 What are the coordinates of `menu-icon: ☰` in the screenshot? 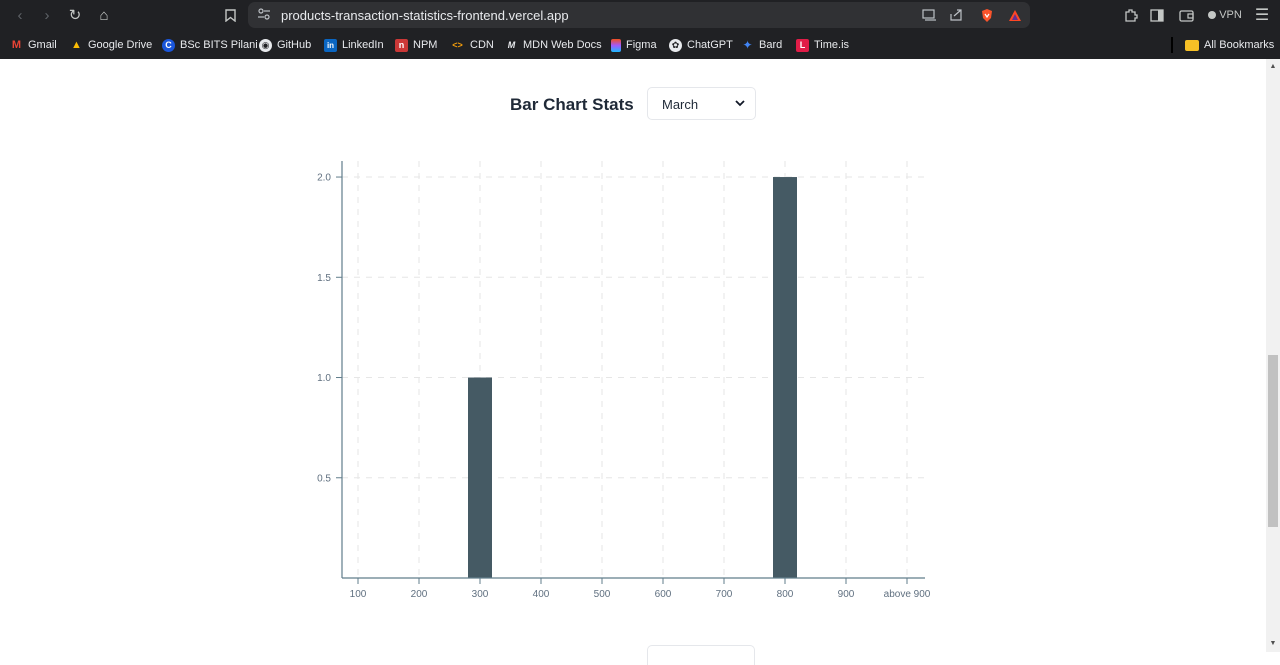 It's located at (1262, 15).